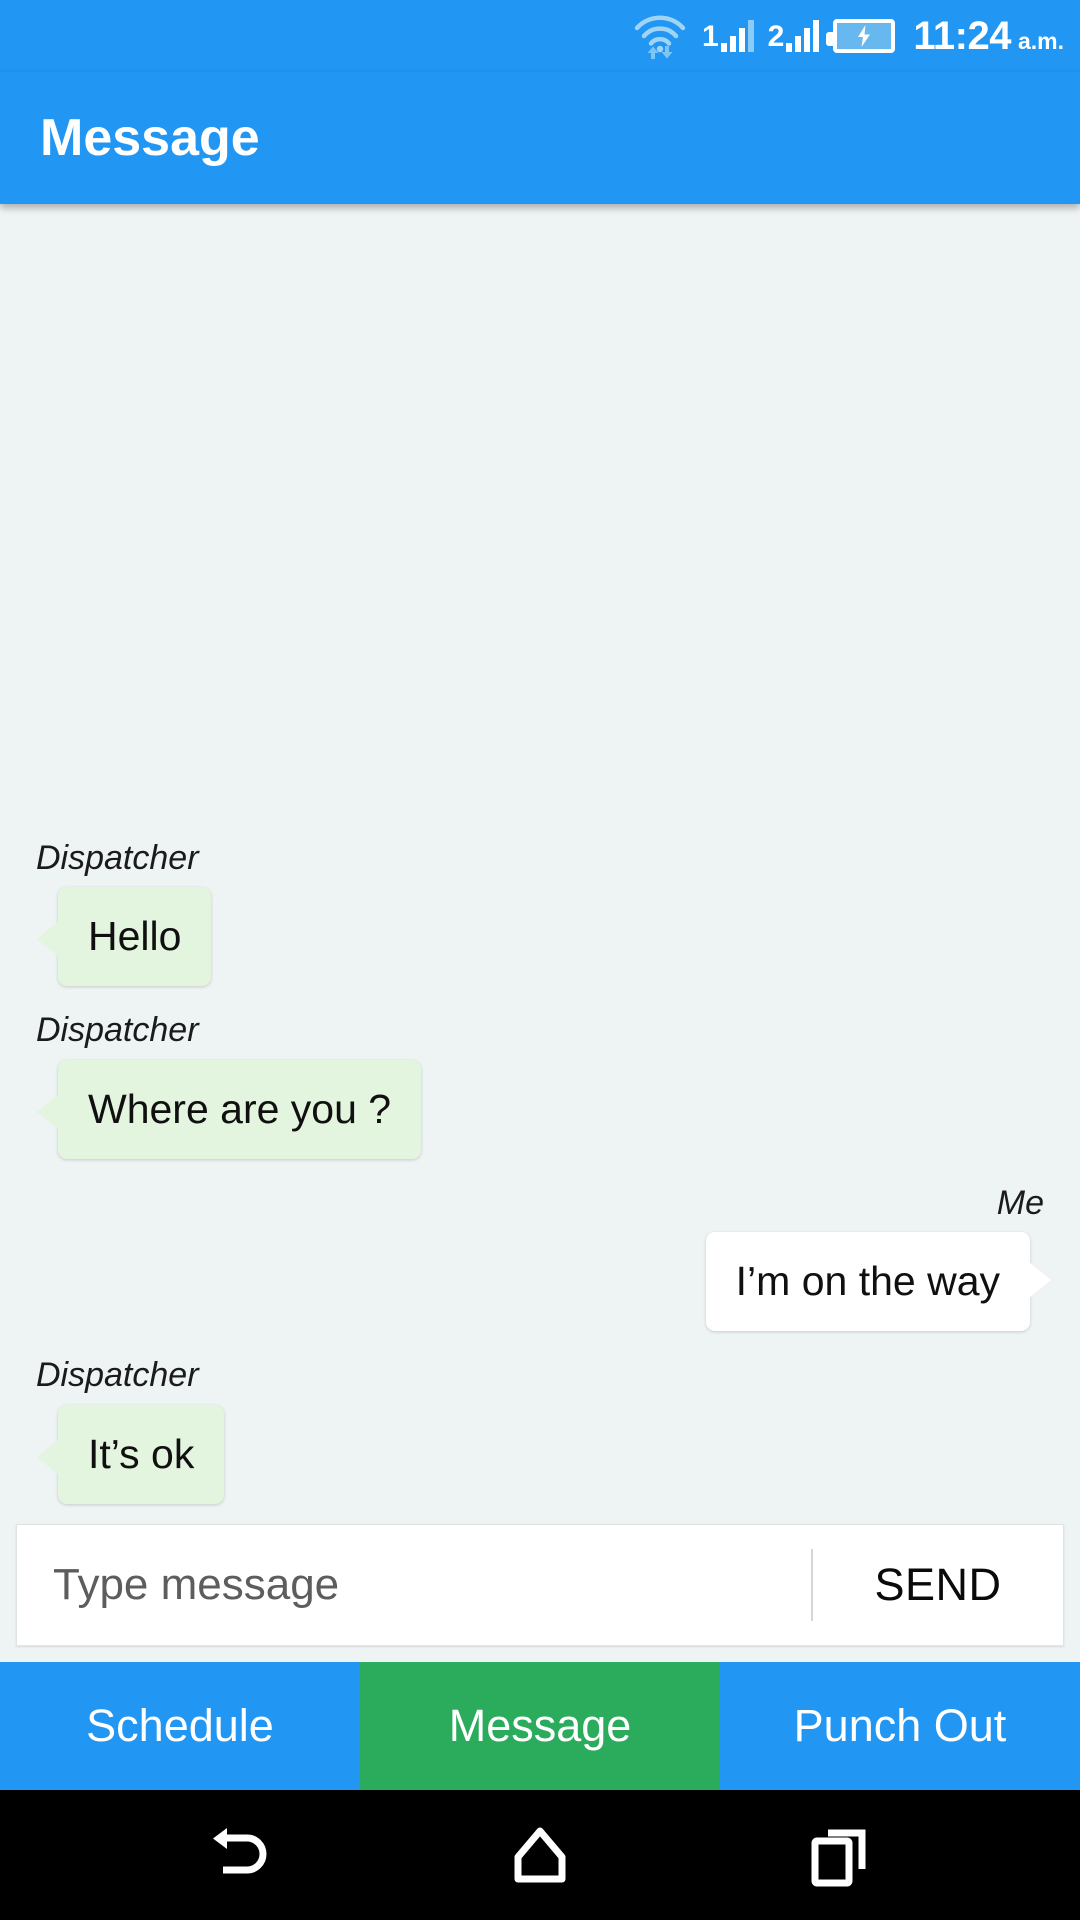 This screenshot has width=1080, height=1920. I want to click on tab-schedule: Schedule, so click(180, 1726).